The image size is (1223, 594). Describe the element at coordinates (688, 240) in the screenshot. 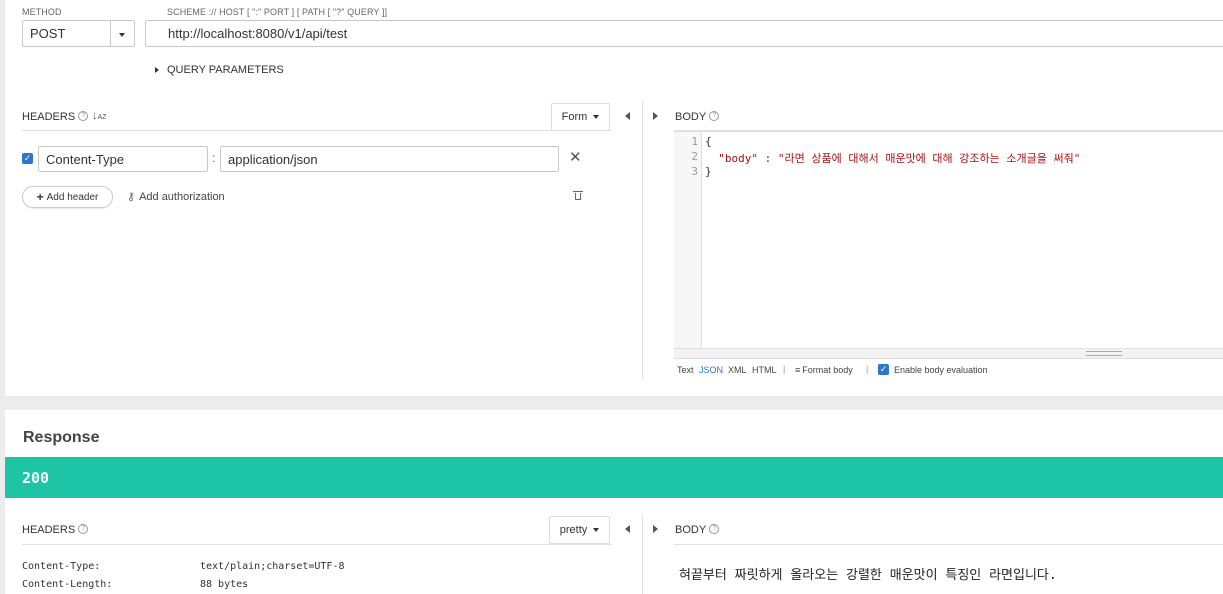

I see `editor-gutter: 1 2 3` at that location.